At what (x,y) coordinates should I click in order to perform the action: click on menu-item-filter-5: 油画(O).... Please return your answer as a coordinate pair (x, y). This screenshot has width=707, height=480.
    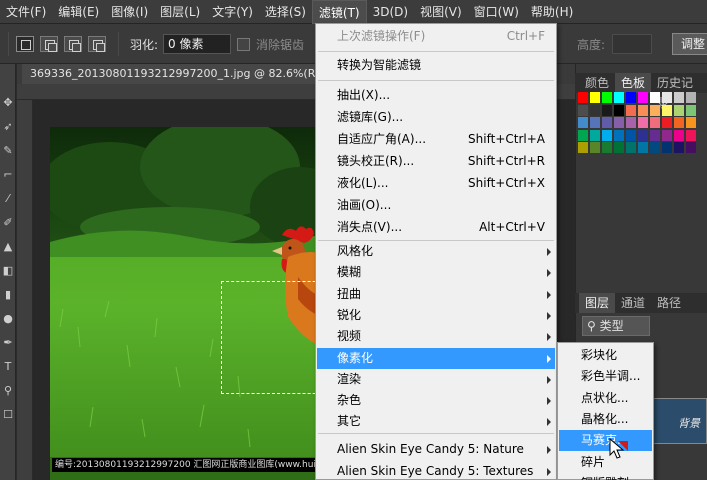
    Looking at the image, I should click on (436, 205).